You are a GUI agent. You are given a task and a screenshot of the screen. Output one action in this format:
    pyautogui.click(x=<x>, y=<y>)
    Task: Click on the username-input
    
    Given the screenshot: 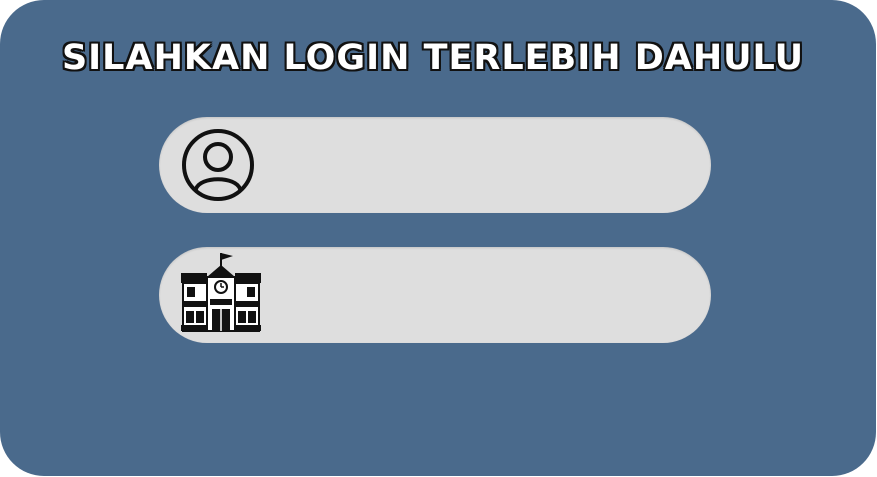 What is the action you would take?
    pyautogui.click(x=481, y=166)
    